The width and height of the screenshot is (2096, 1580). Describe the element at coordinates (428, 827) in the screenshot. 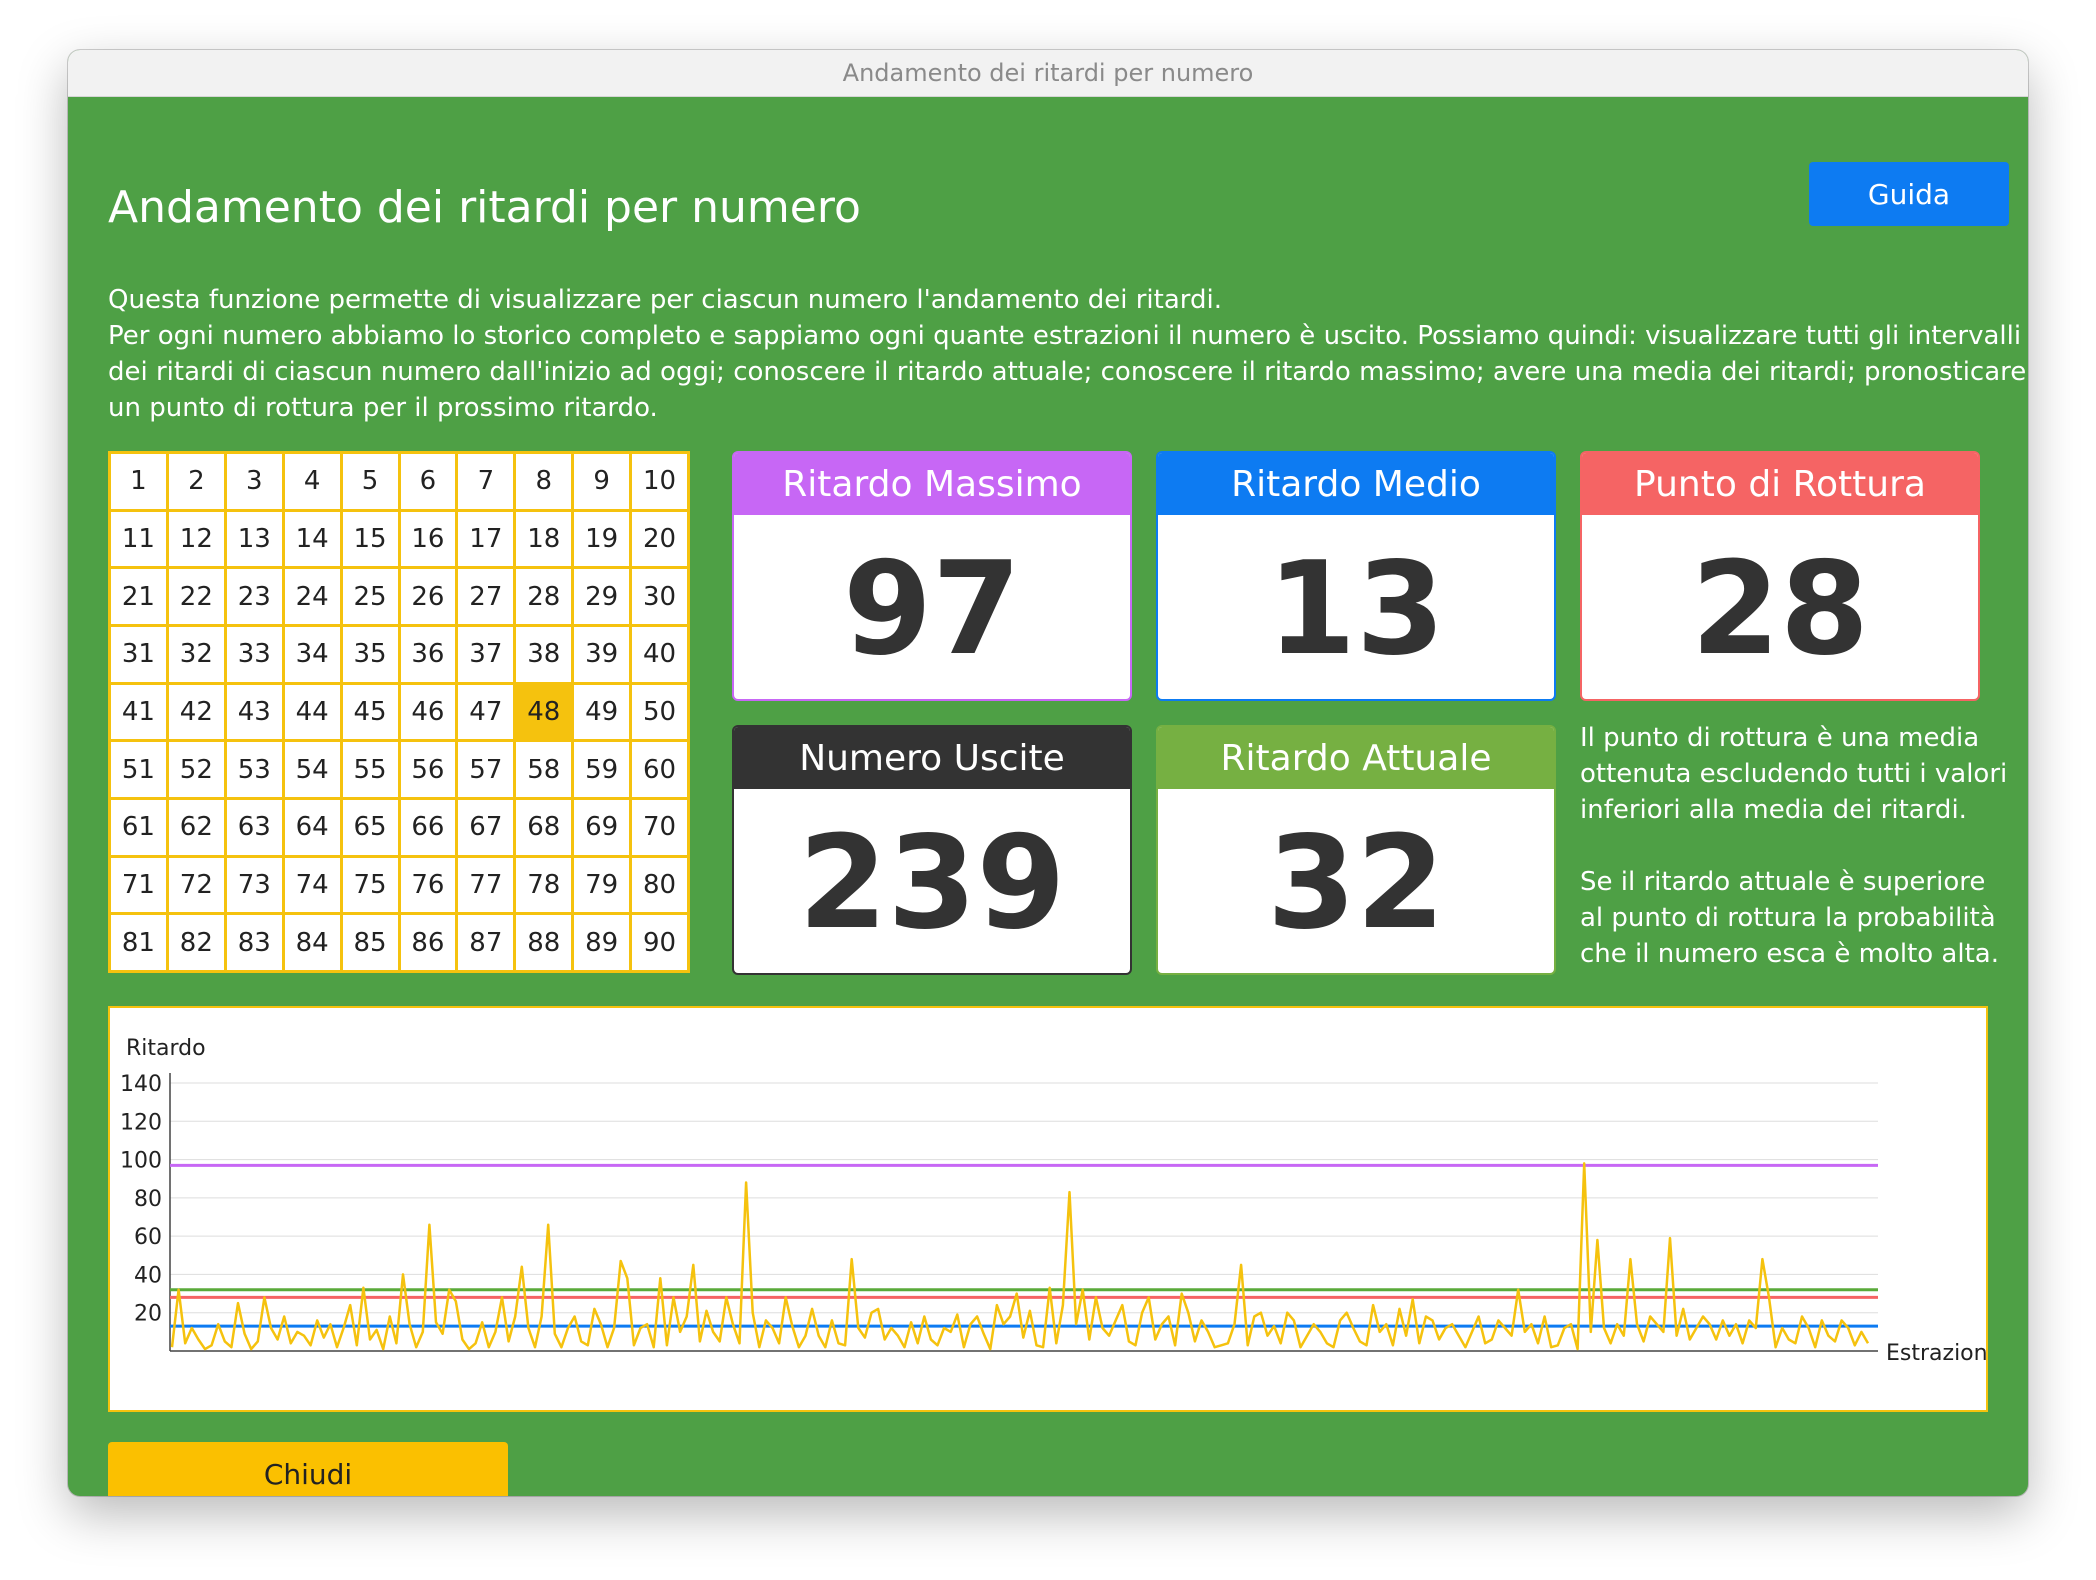

I see `number-cell: 66` at that location.